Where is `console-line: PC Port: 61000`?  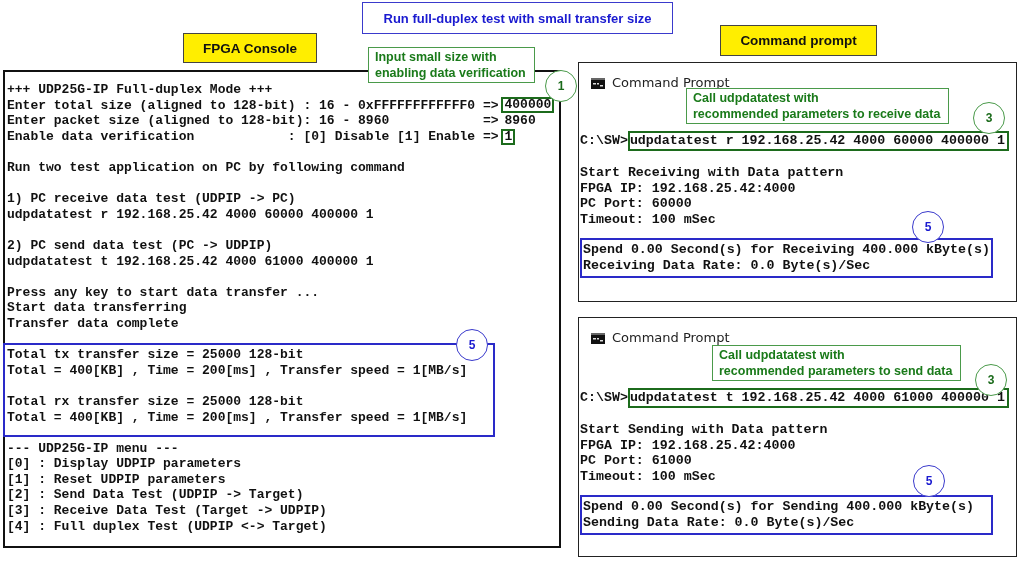 console-line: PC Port: 61000 is located at coordinates (636, 461).